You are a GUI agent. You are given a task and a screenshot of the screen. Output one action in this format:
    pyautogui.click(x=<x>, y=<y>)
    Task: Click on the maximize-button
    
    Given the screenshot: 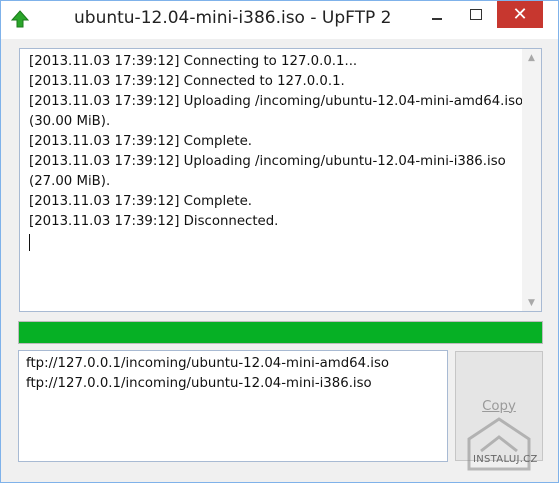 What is the action you would take?
    pyautogui.click(x=476, y=14)
    